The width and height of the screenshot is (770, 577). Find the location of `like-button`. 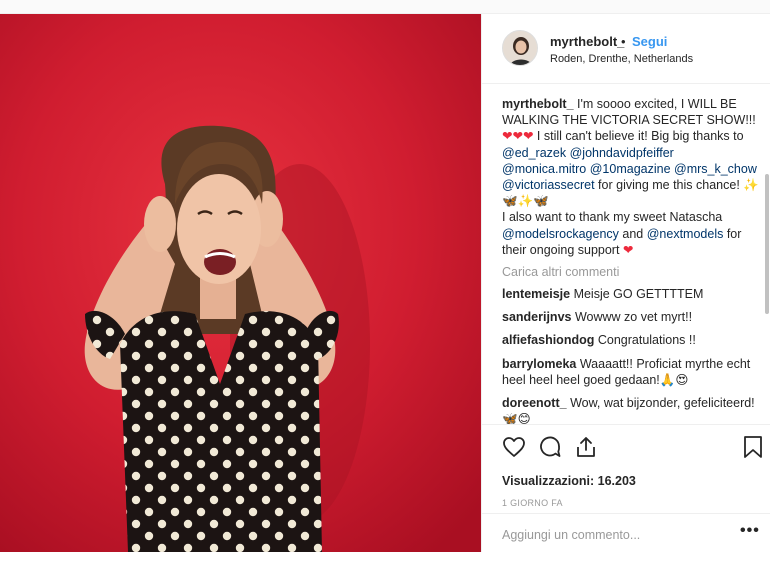

like-button is located at coordinates (515, 448).